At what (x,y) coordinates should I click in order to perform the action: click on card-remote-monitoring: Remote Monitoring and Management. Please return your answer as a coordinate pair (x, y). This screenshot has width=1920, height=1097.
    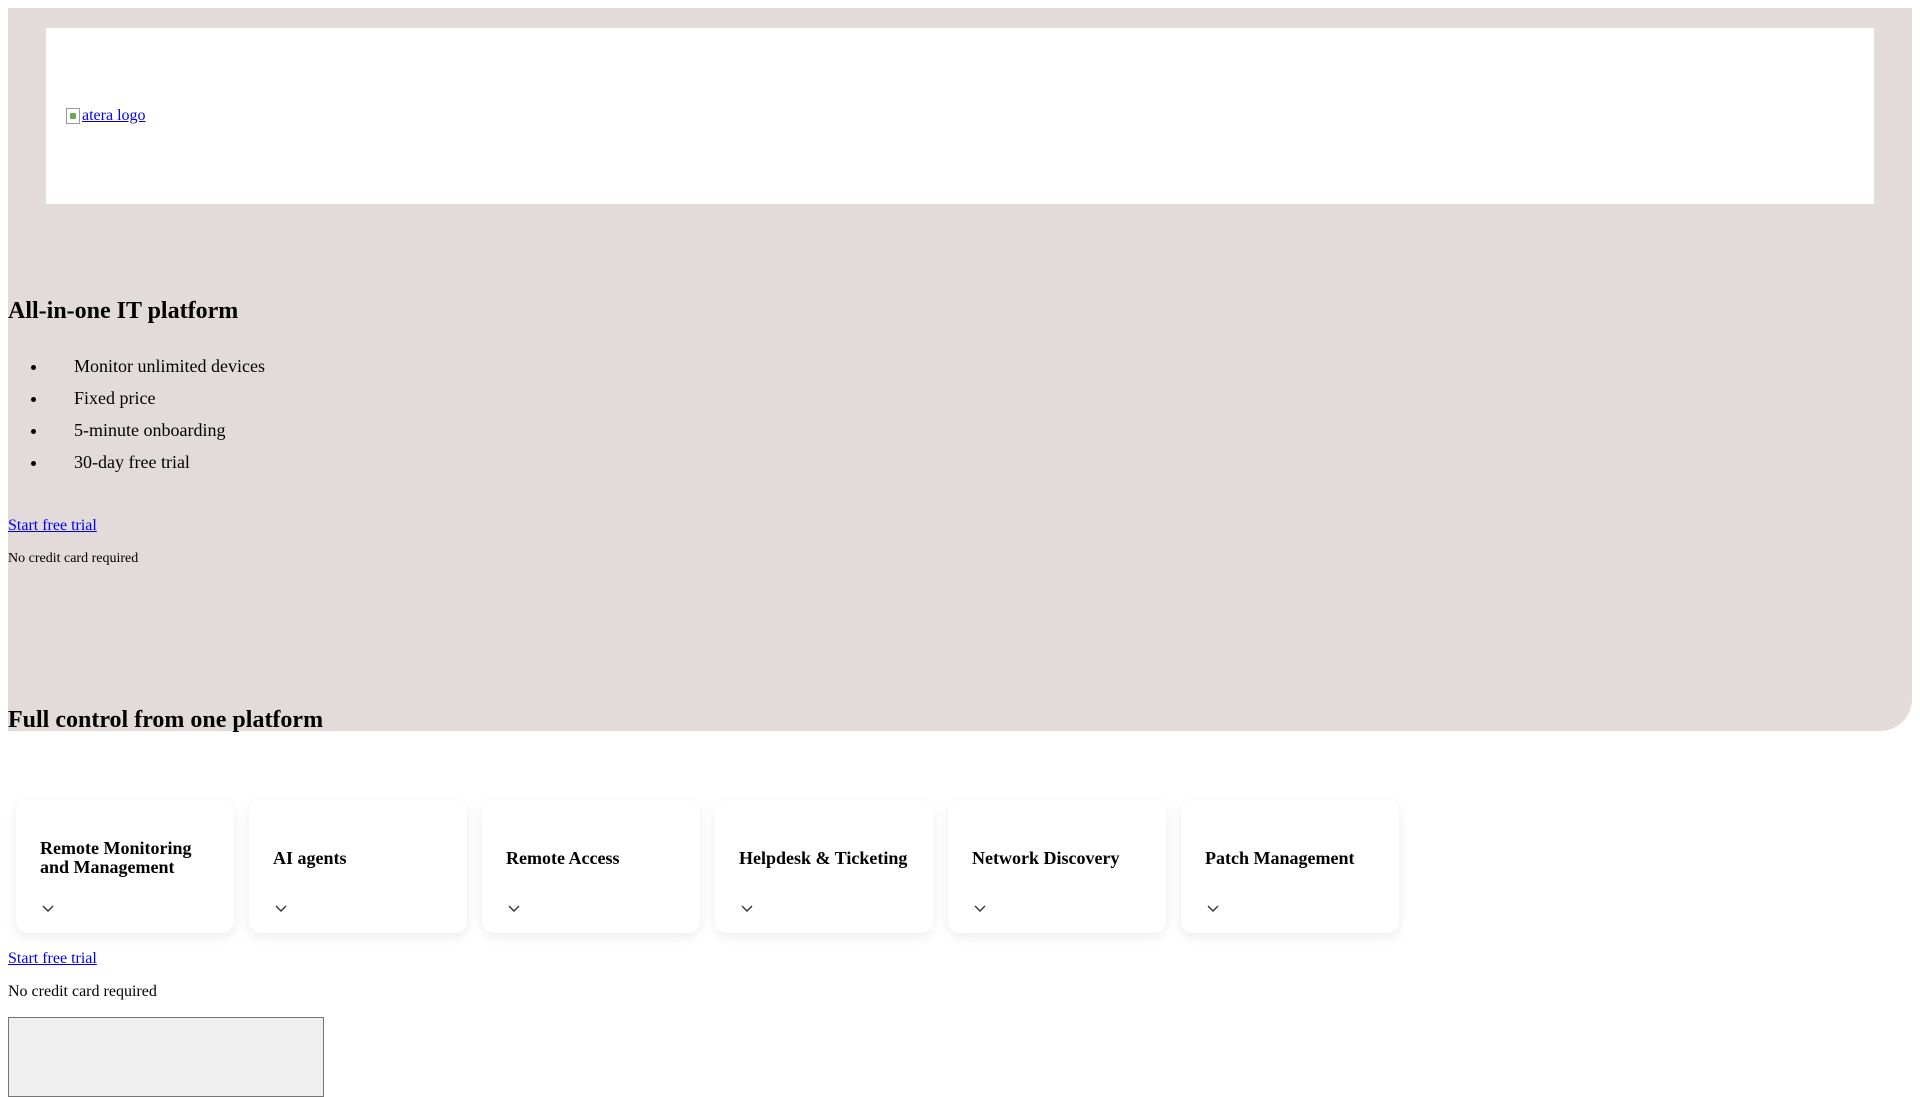
    Looking at the image, I should click on (125, 866).